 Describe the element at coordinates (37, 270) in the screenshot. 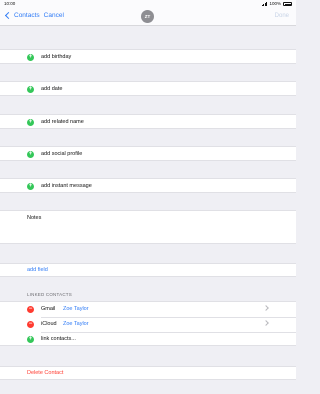

I see `add-field-button: add field` at that location.